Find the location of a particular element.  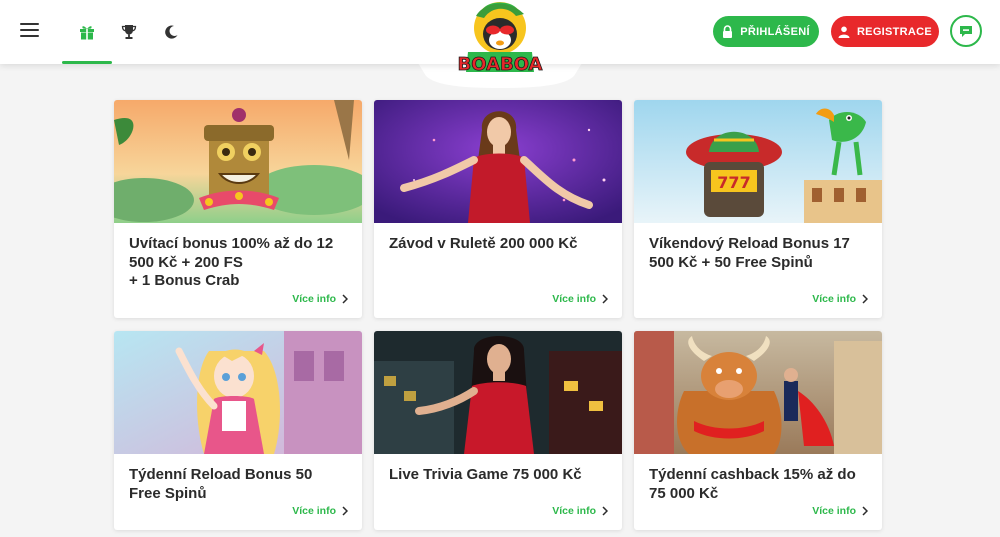

login-button: PŘIHLÁŠENÍ is located at coordinates (766, 31).